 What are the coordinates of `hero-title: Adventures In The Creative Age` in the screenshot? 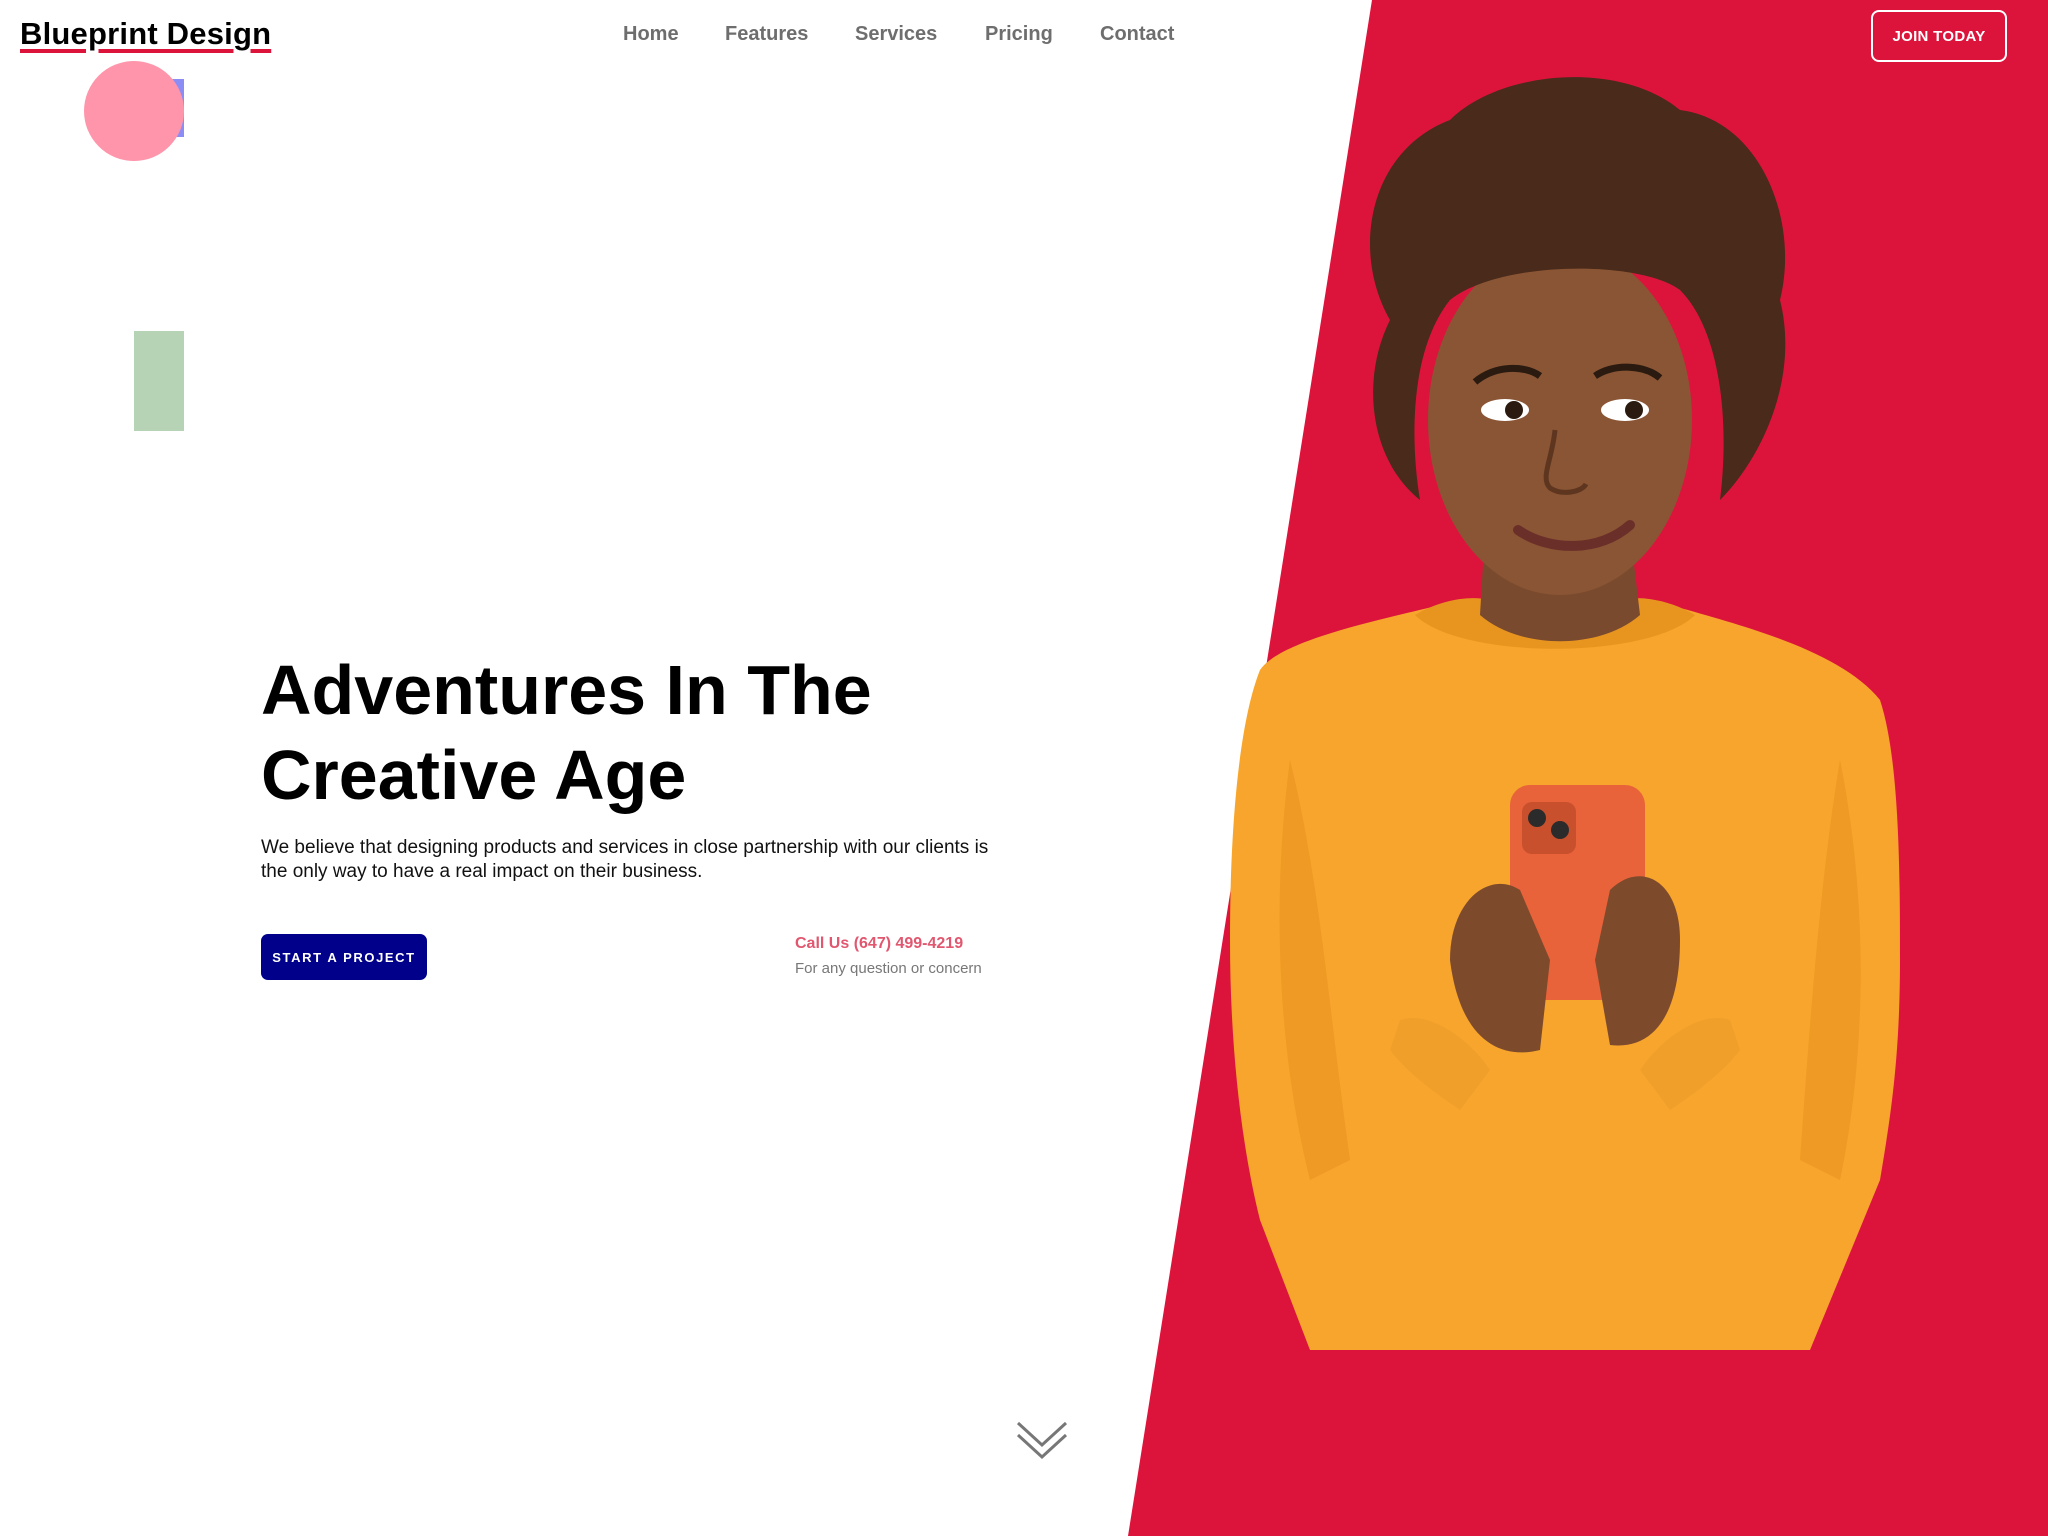 It's located at (641, 733).